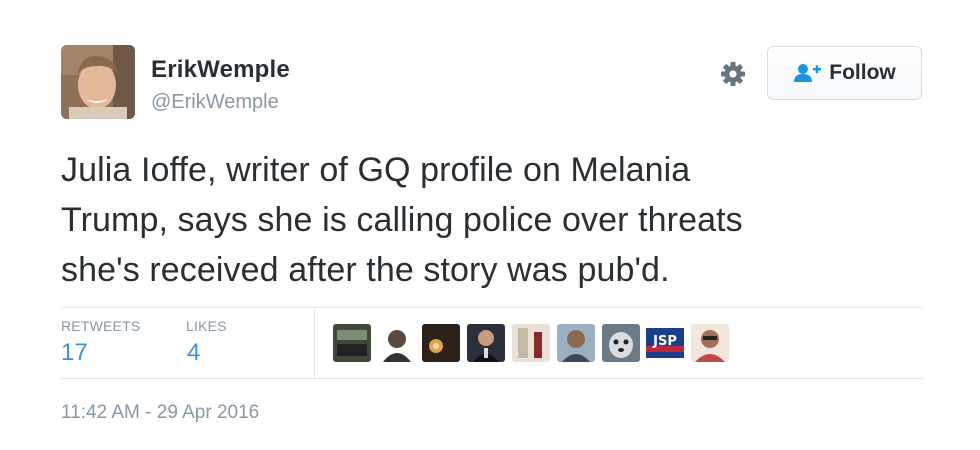 This screenshot has height=450, width=980. I want to click on liker-avatar: JSP, so click(665, 343).